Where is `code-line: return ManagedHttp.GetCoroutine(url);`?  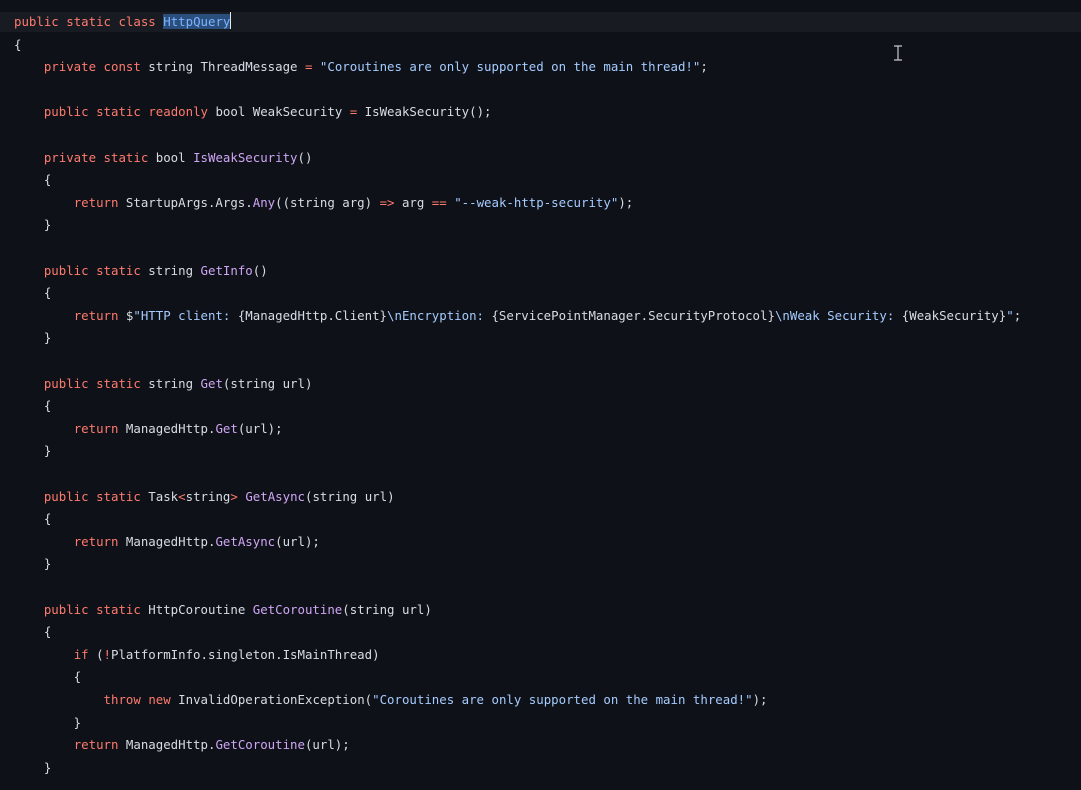
code-line: return ManagedHttp.GetCoroutine(url); is located at coordinates (540, 745).